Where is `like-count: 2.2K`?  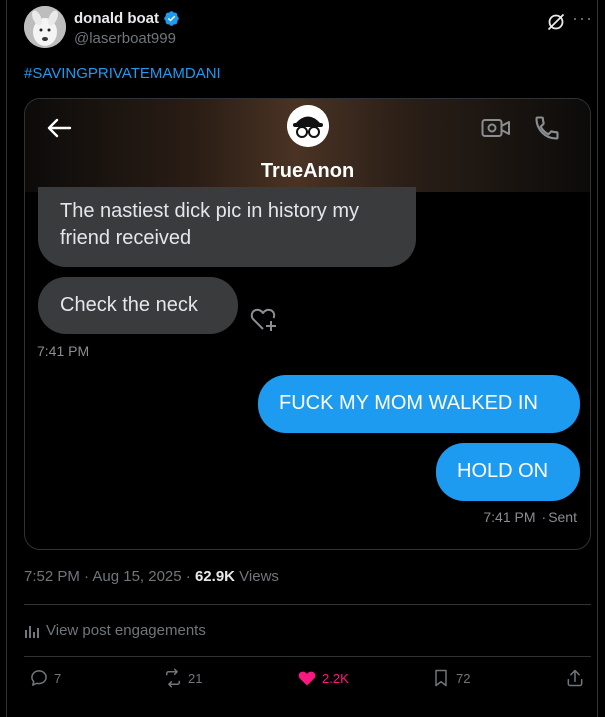
like-count: 2.2K is located at coordinates (335, 678).